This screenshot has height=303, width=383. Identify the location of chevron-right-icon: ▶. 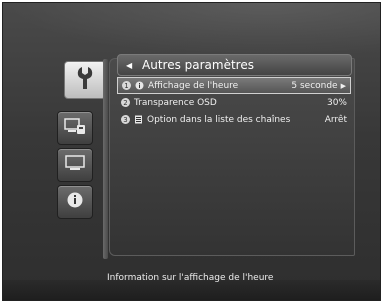
(343, 86).